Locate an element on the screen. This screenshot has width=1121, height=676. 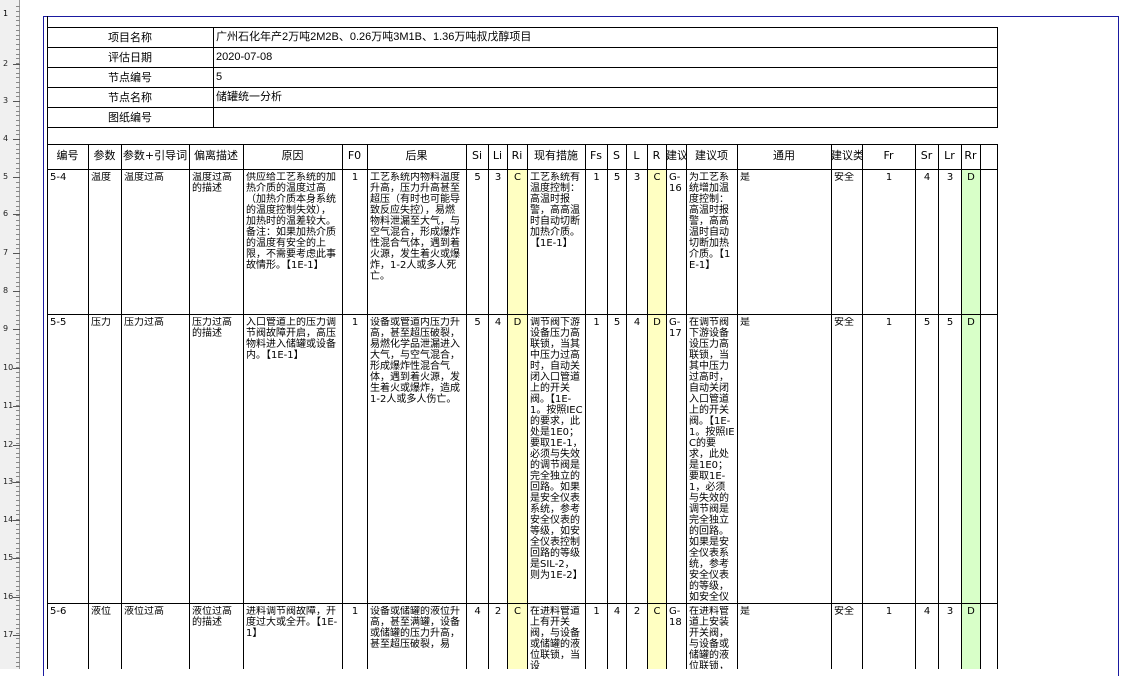
info-label: 节点名称 is located at coordinates (131, 97).